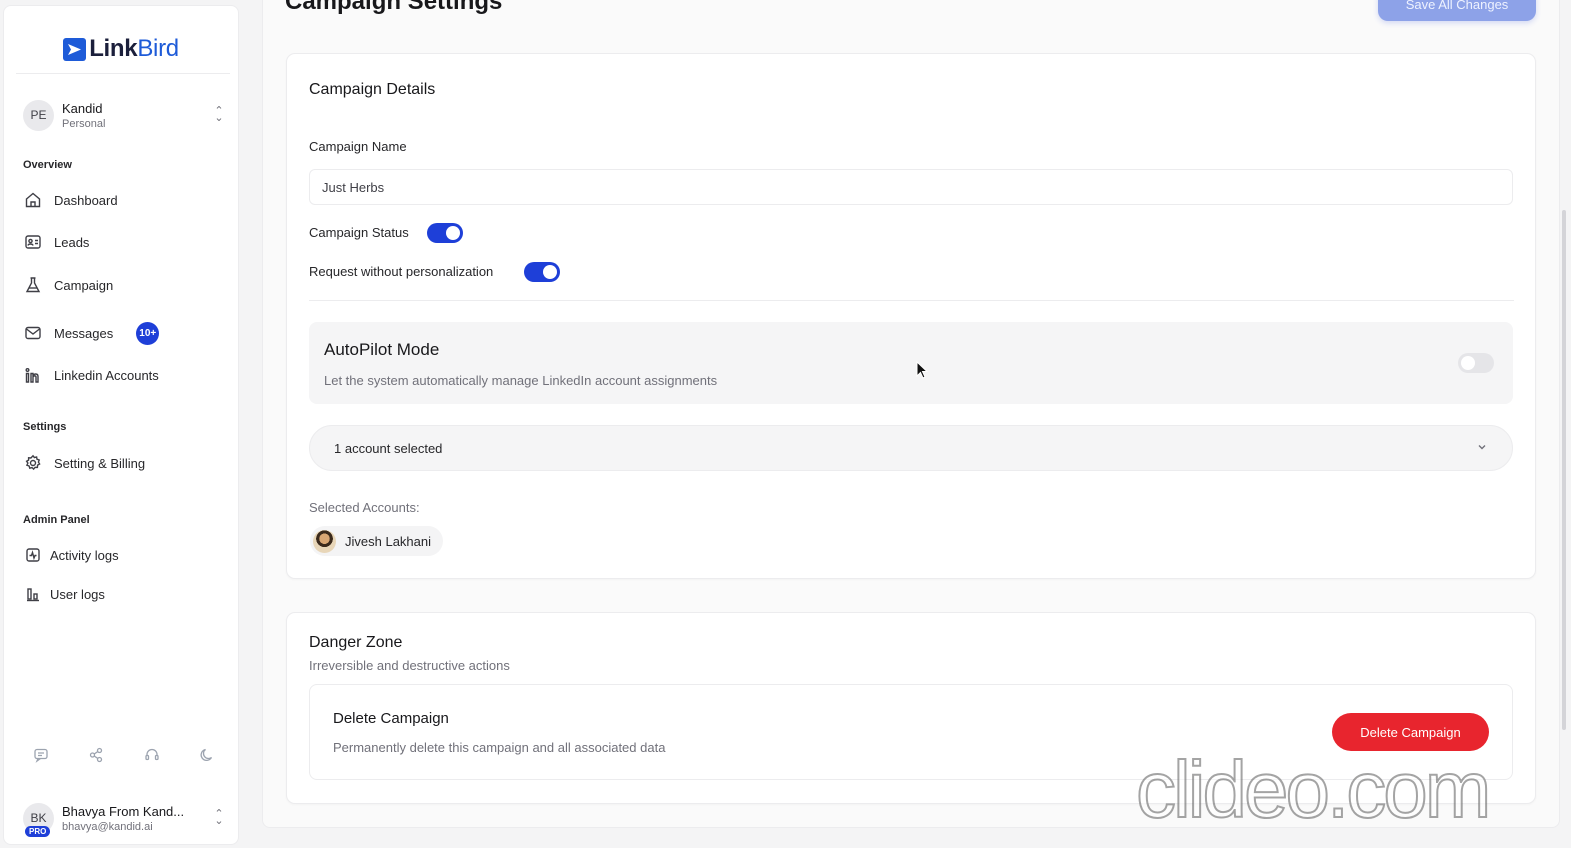  Describe the element at coordinates (207, 755) in the screenshot. I see `moon-icon` at that location.